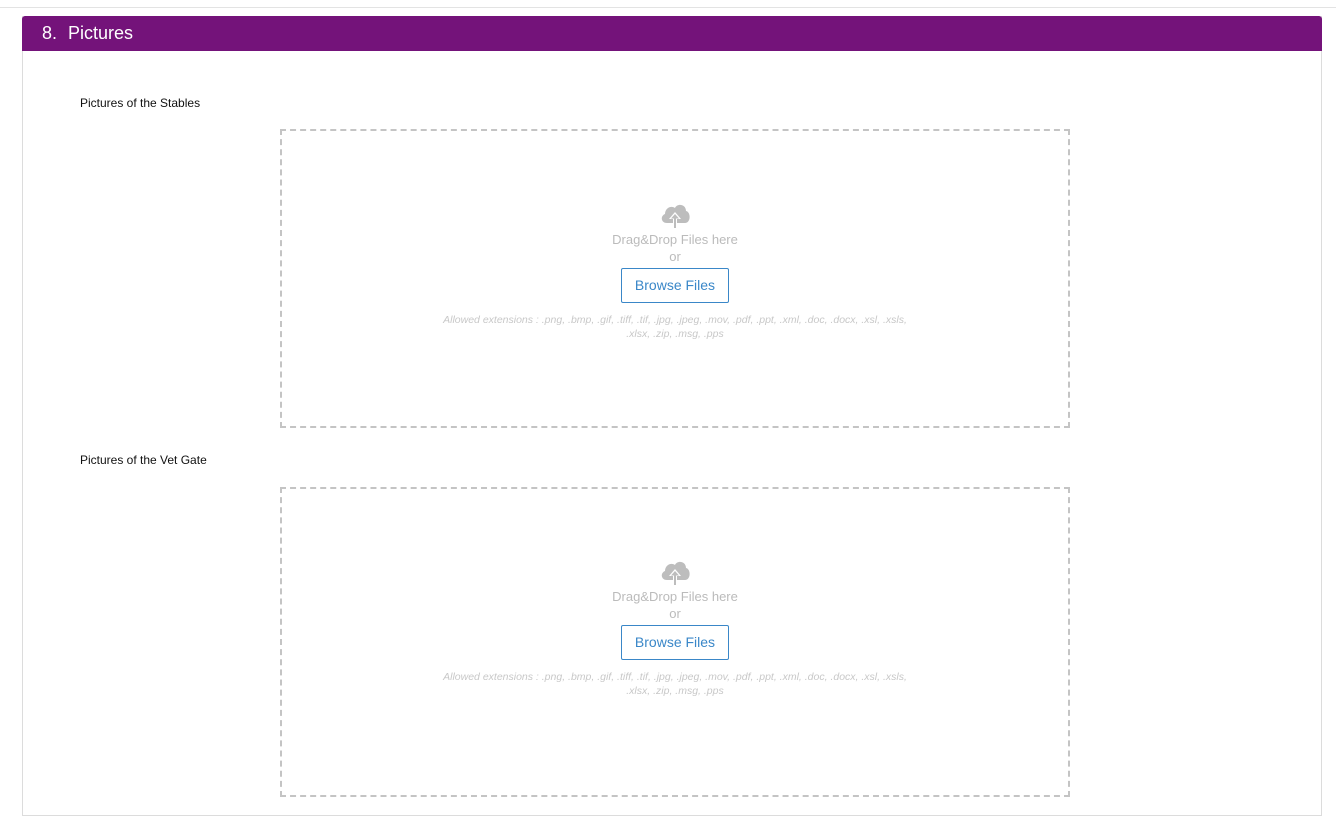 This screenshot has height=816, width=1336. Describe the element at coordinates (668, 7) in the screenshot. I see `top-divider` at that location.